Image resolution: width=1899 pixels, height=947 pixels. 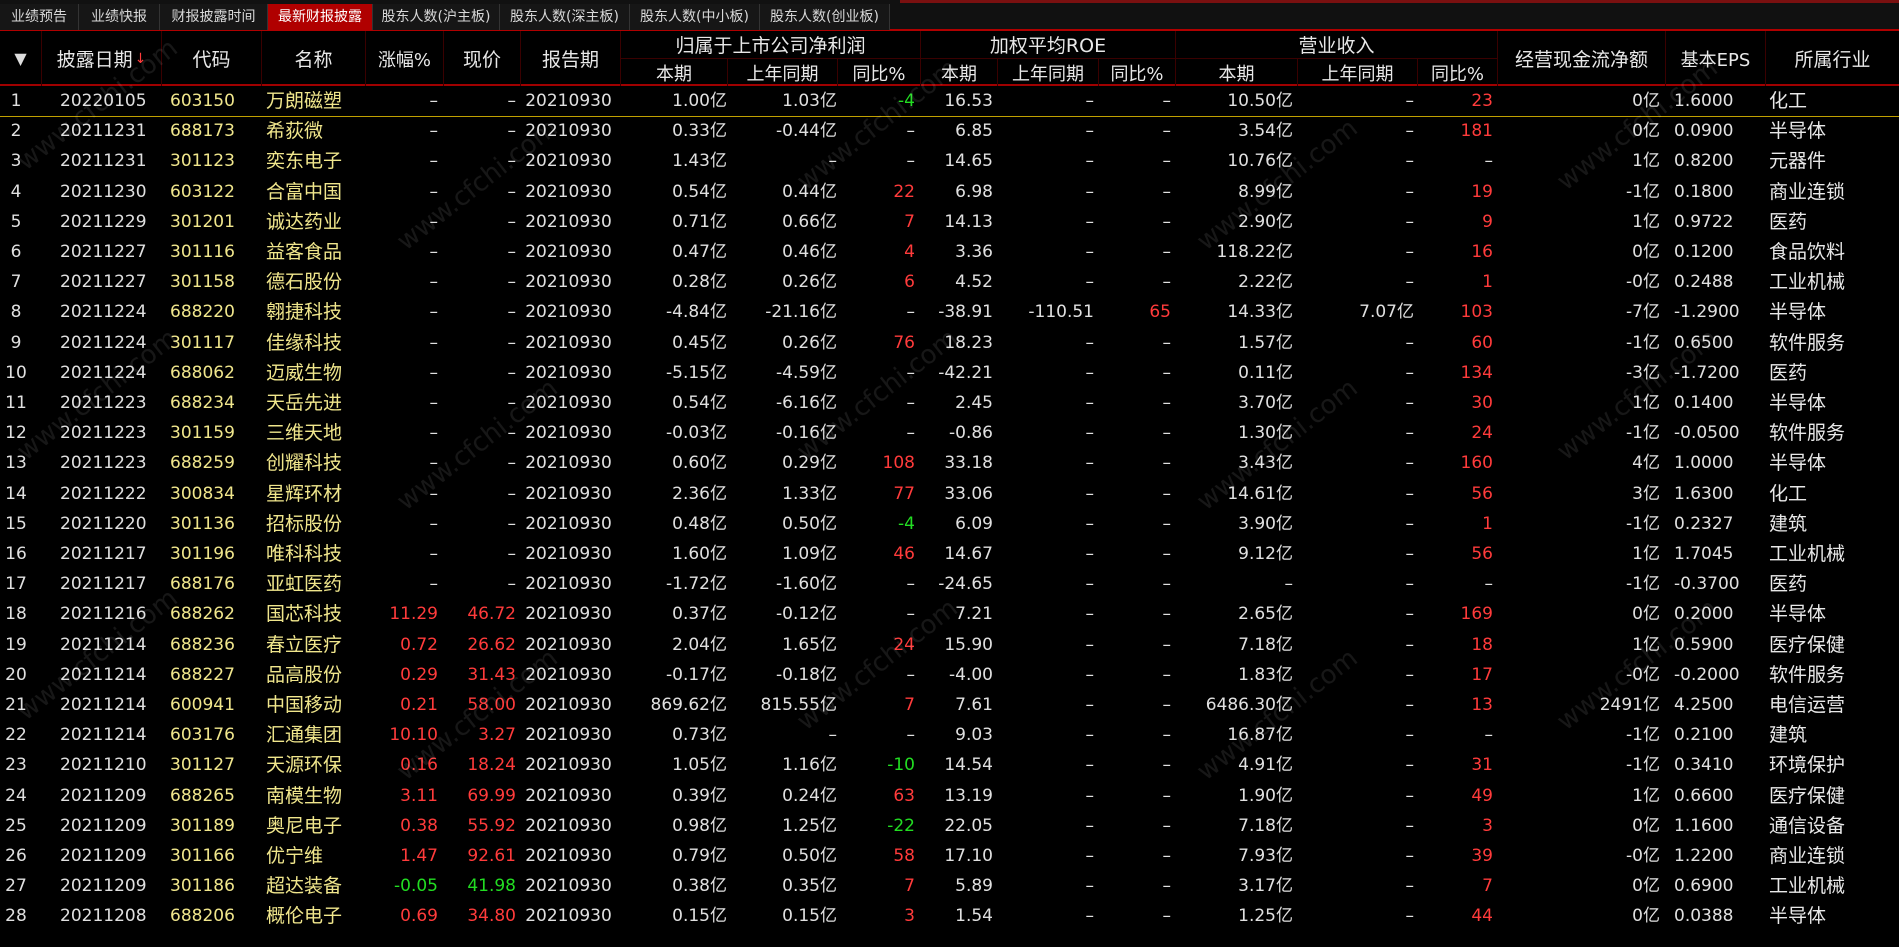 What do you see at coordinates (482, 58) in the screenshot?
I see `column-header-price: 现价` at bounding box center [482, 58].